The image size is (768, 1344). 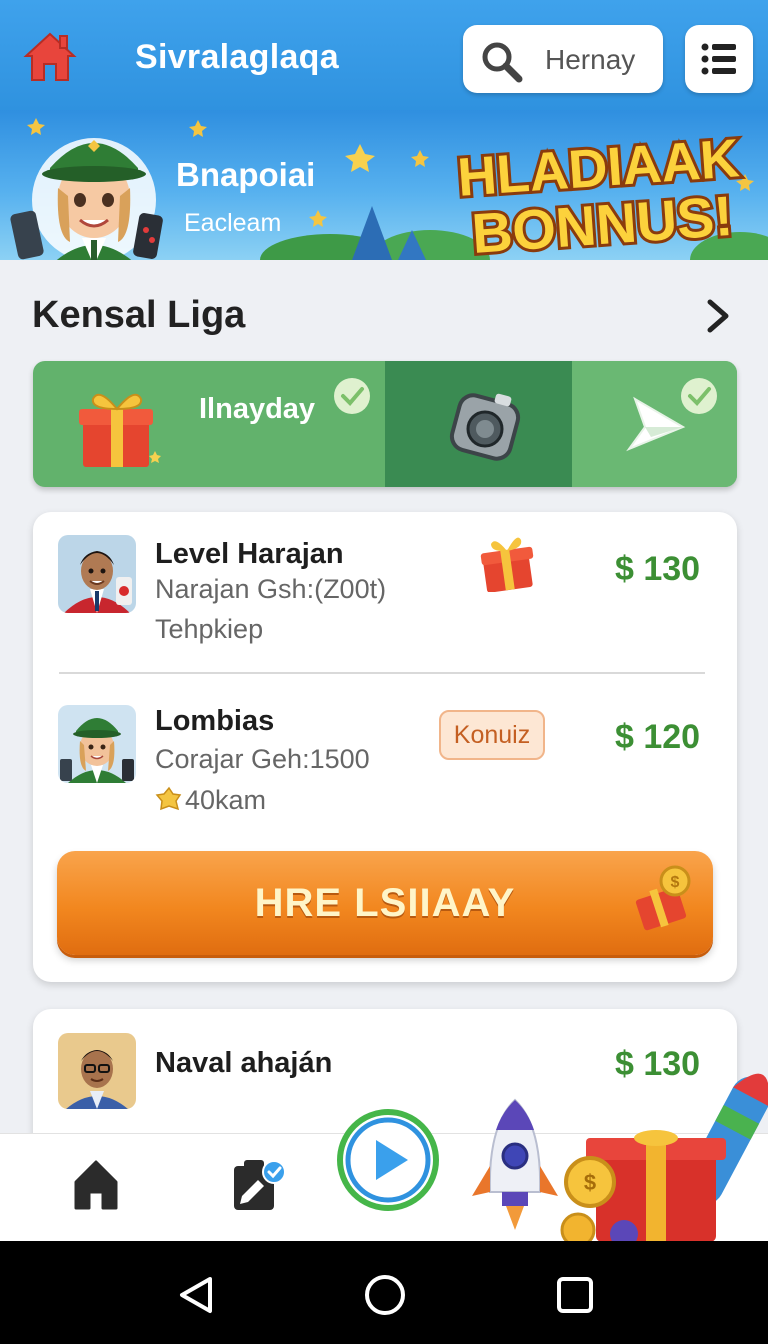 I want to click on back-icon, so click(x=196, y=1295).